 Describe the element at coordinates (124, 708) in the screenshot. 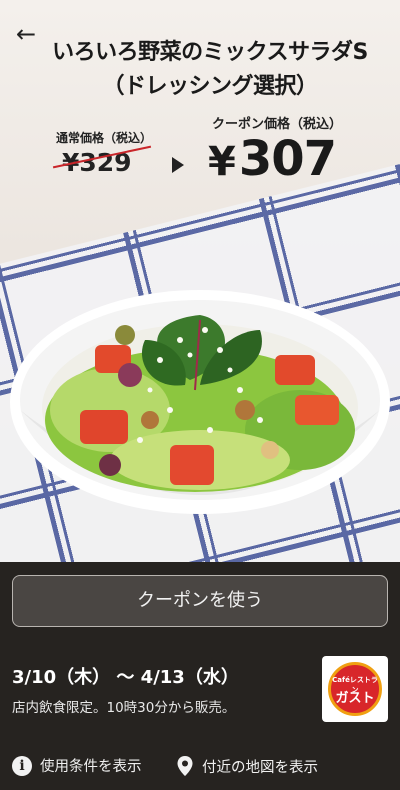

I see `validity-note: 店内飲食限定。10時30分から販売。` at that location.